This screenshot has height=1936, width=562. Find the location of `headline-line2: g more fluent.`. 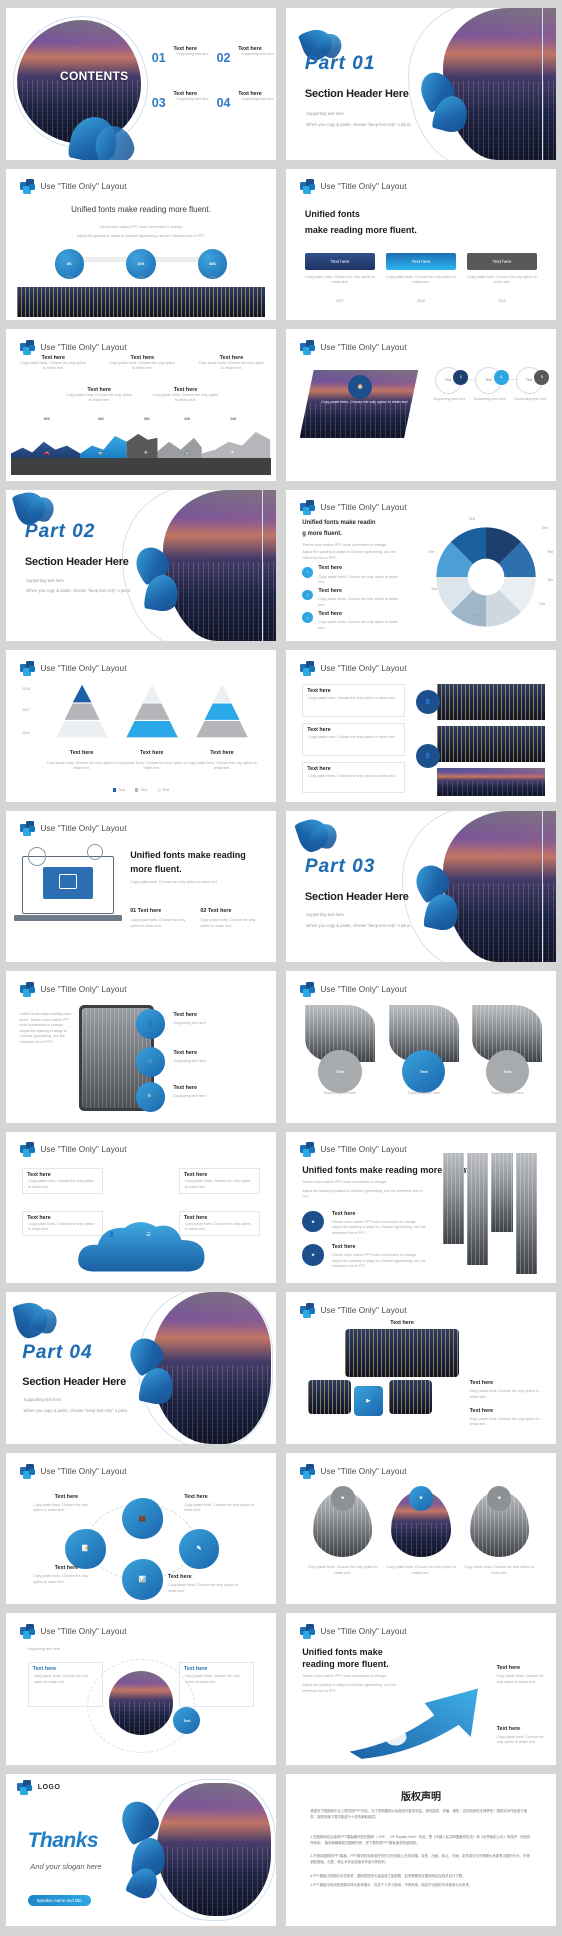

headline-line2: g more fluent. is located at coordinates (322, 533).